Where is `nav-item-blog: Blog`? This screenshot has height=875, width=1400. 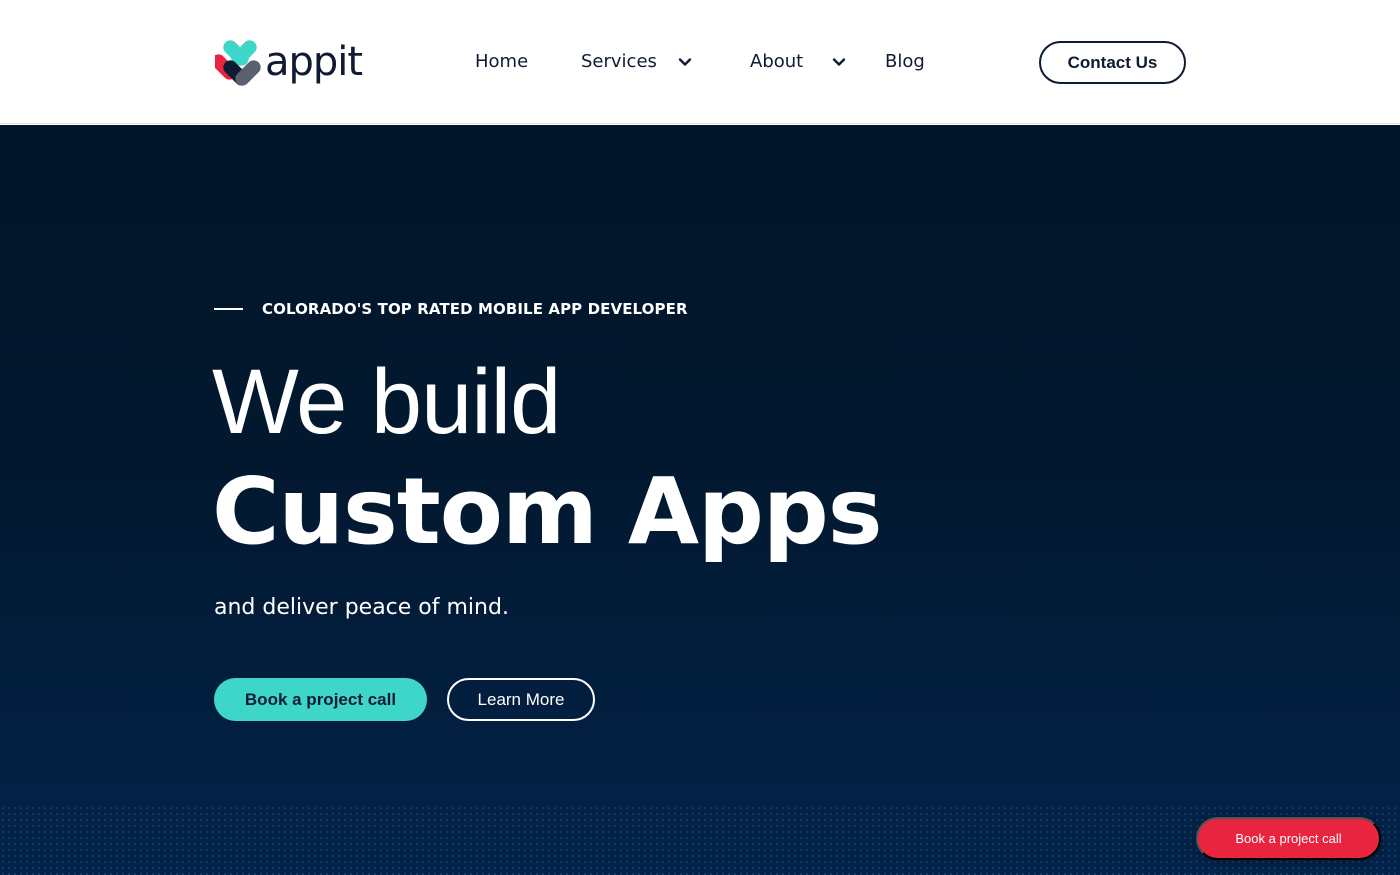
nav-item-blog: Blog is located at coordinates (905, 62).